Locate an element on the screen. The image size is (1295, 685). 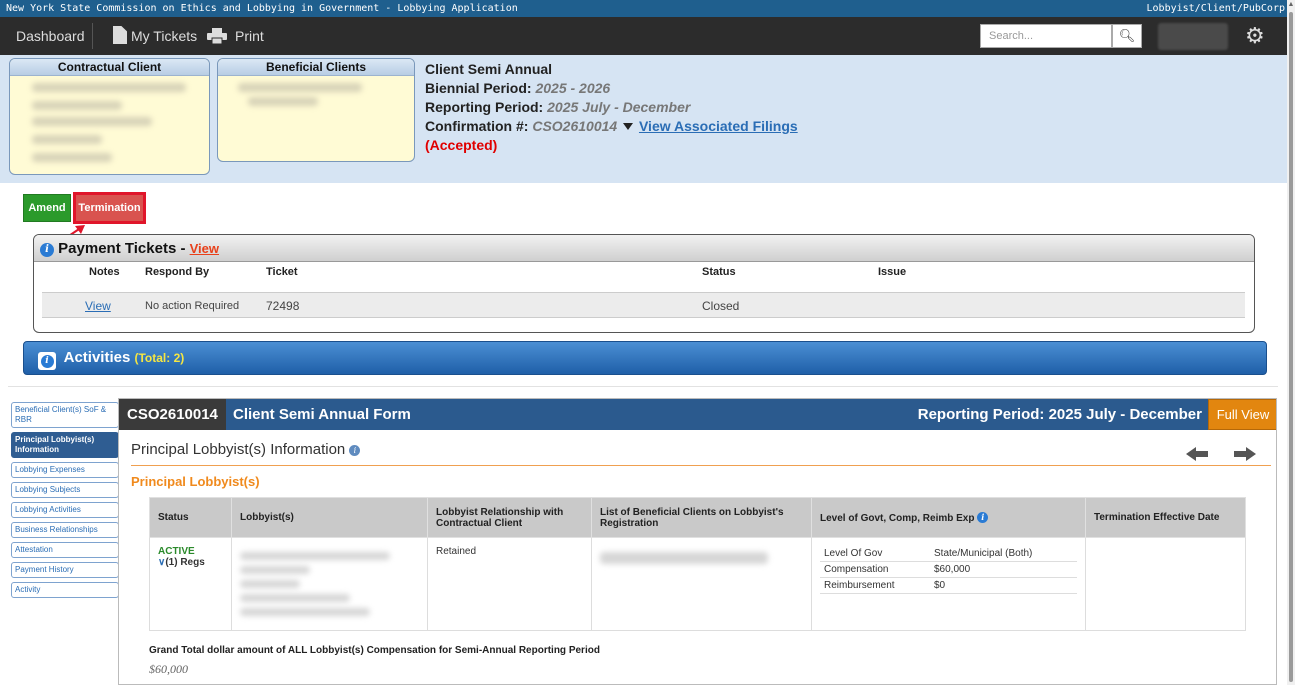
user-avatar is located at coordinates (1193, 36).